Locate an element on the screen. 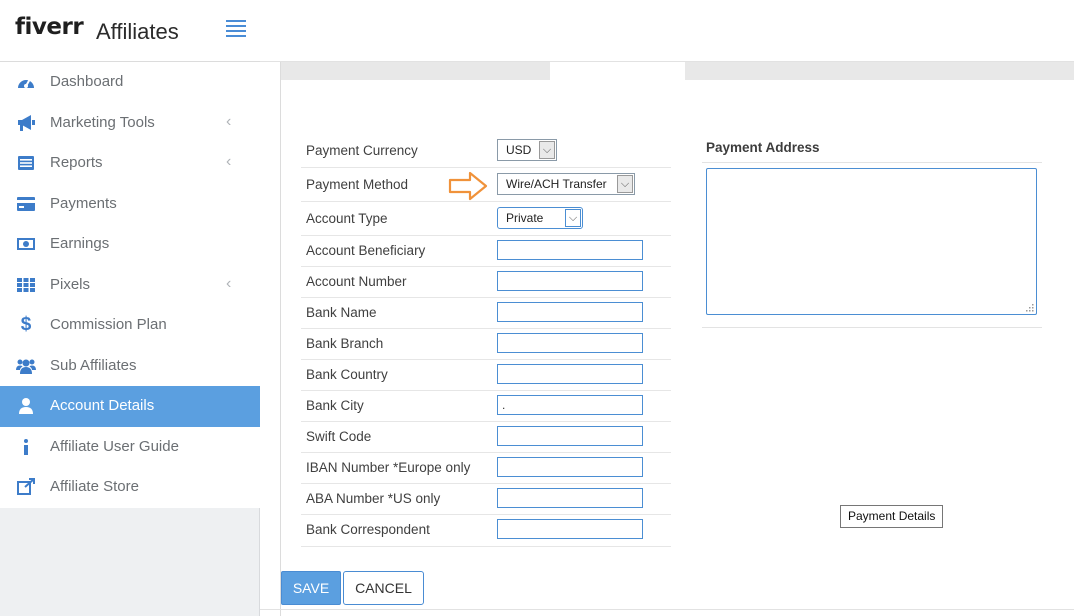 The image size is (1074, 616). cancel-button: CANCEL is located at coordinates (383, 588).